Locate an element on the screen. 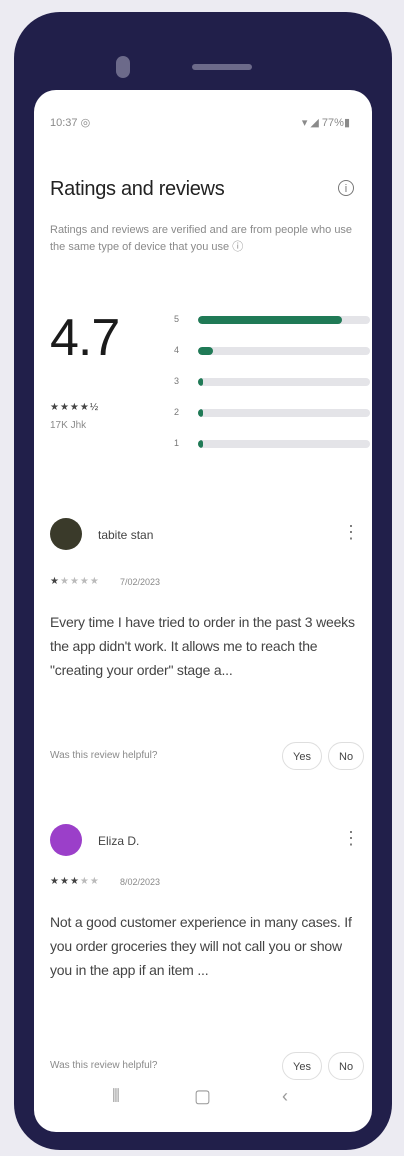 This screenshot has height=1156, width=404. back-icon: ‹ is located at coordinates (285, 1096).